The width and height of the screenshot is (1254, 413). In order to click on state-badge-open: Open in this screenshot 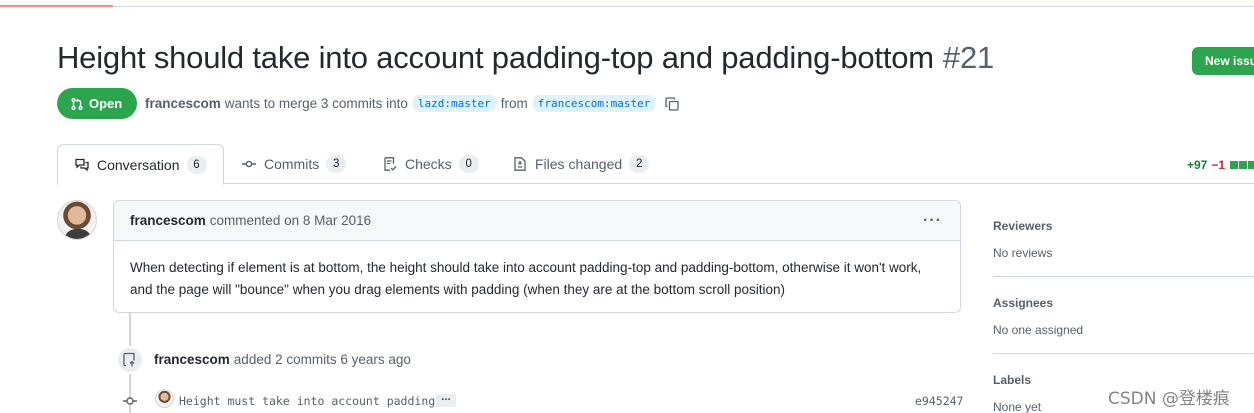, I will do `click(97, 103)`.